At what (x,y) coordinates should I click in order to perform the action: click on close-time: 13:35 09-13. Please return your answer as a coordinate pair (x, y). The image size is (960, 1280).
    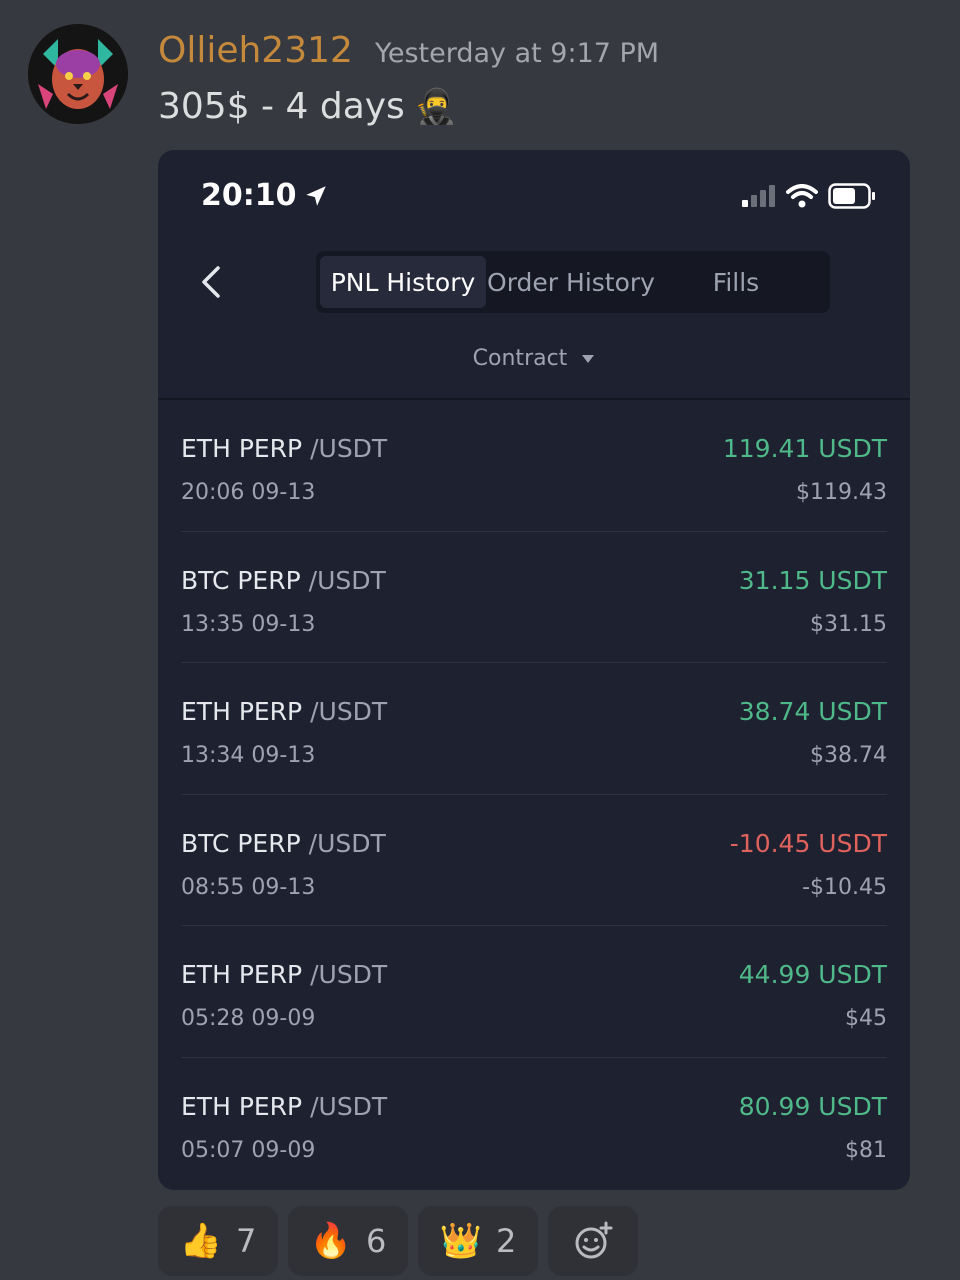
    Looking at the image, I should click on (248, 624).